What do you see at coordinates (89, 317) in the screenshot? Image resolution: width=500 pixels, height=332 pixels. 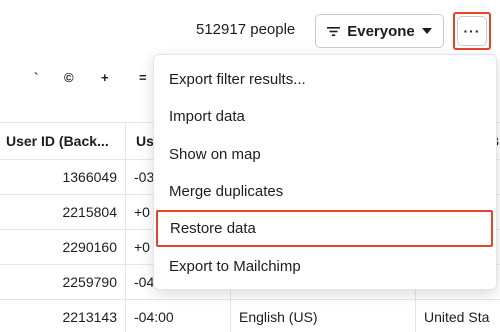 I see `user-id-cell: 2213143` at bounding box center [89, 317].